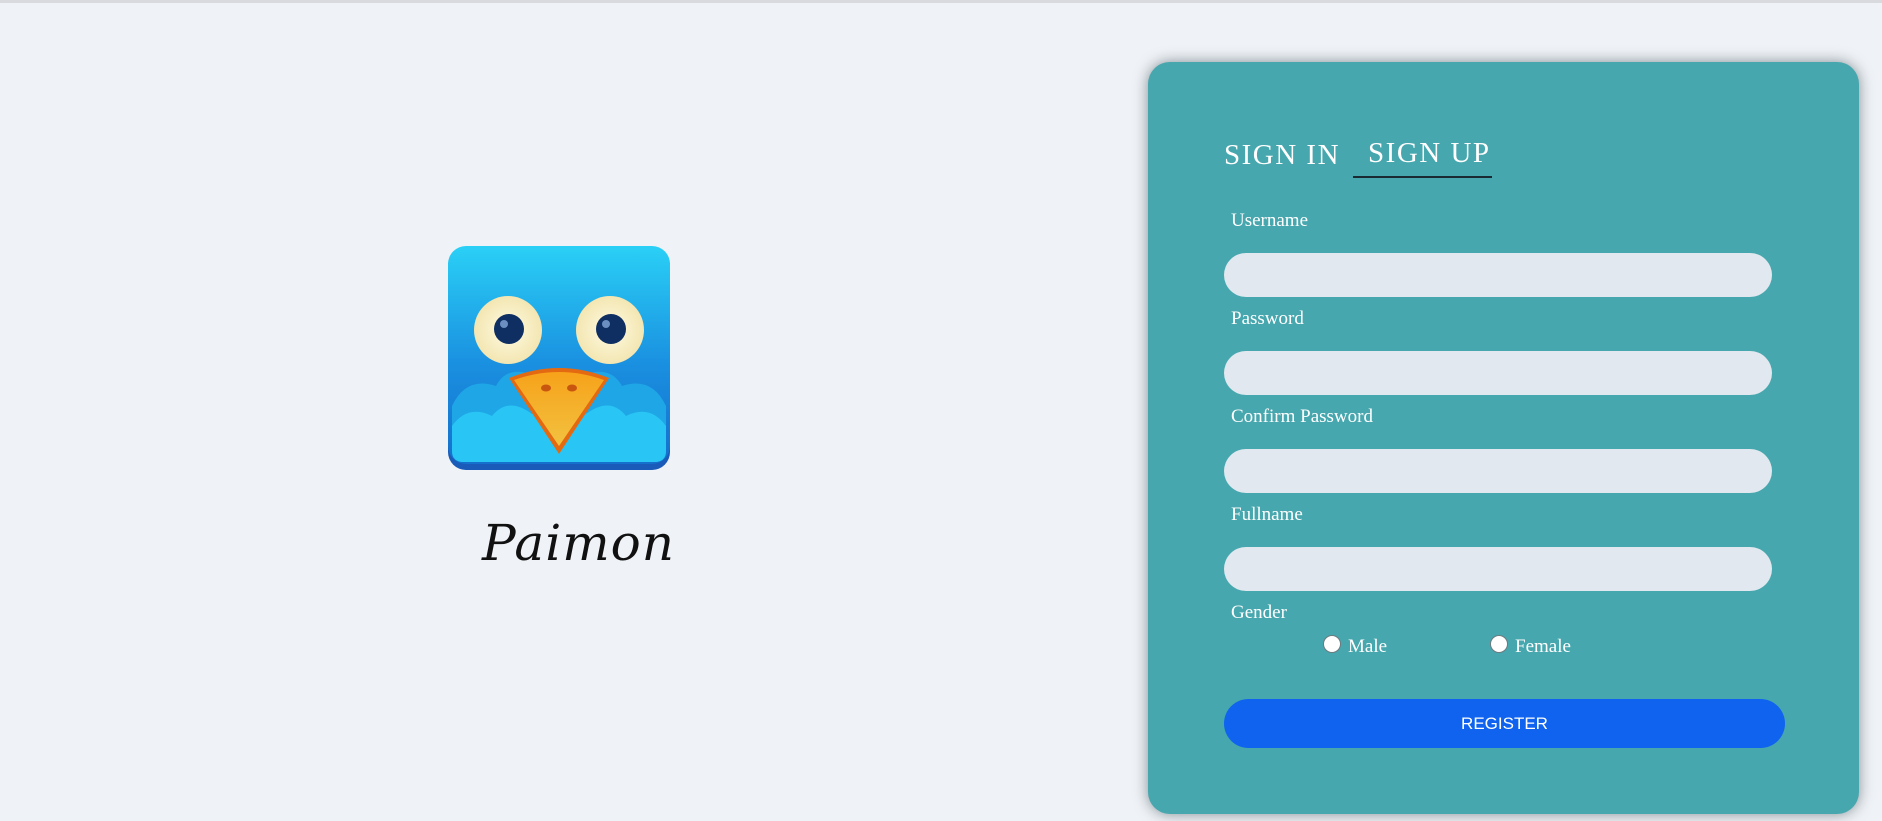  I want to click on fullname-input, so click(1498, 569).